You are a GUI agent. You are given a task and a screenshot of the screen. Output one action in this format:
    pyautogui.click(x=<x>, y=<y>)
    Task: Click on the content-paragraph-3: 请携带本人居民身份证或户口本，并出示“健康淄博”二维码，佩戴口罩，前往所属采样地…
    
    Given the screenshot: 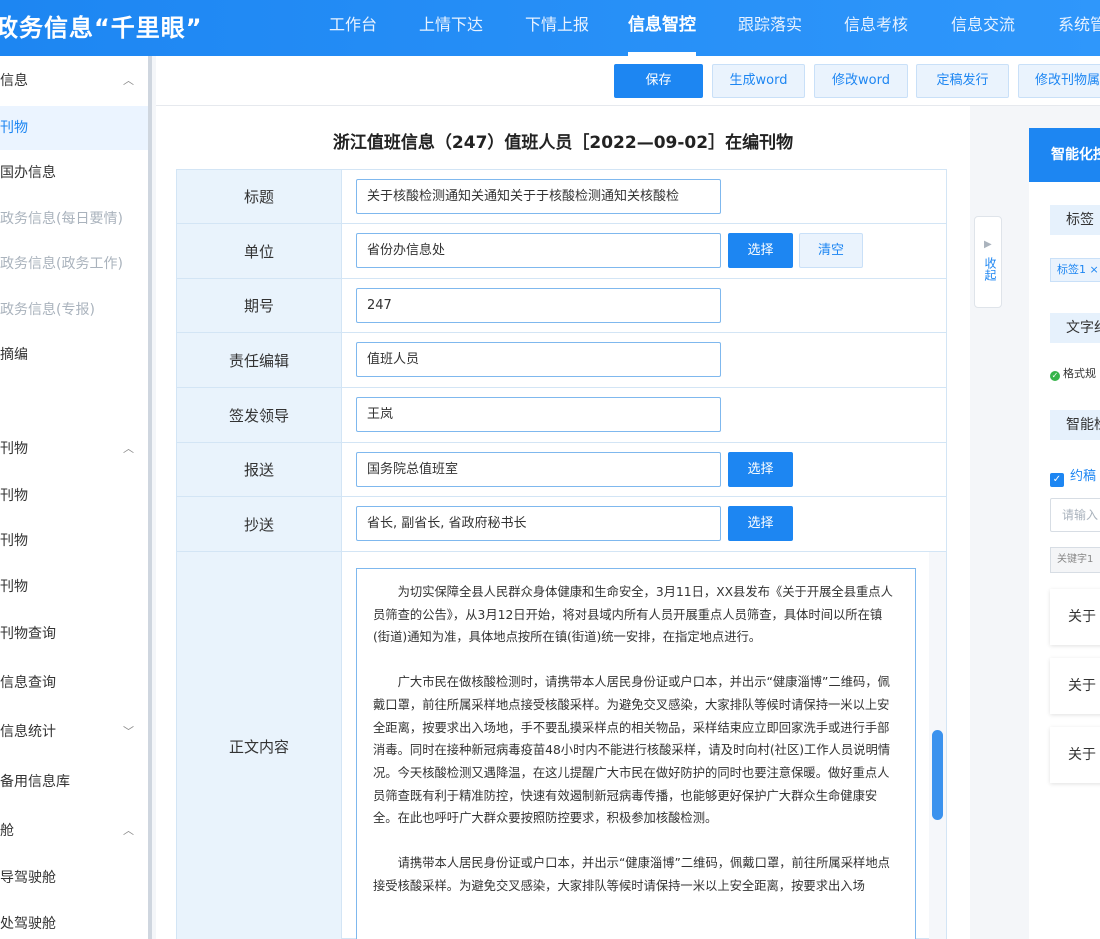 What is the action you would take?
    pyautogui.click(x=631, y=874)
    